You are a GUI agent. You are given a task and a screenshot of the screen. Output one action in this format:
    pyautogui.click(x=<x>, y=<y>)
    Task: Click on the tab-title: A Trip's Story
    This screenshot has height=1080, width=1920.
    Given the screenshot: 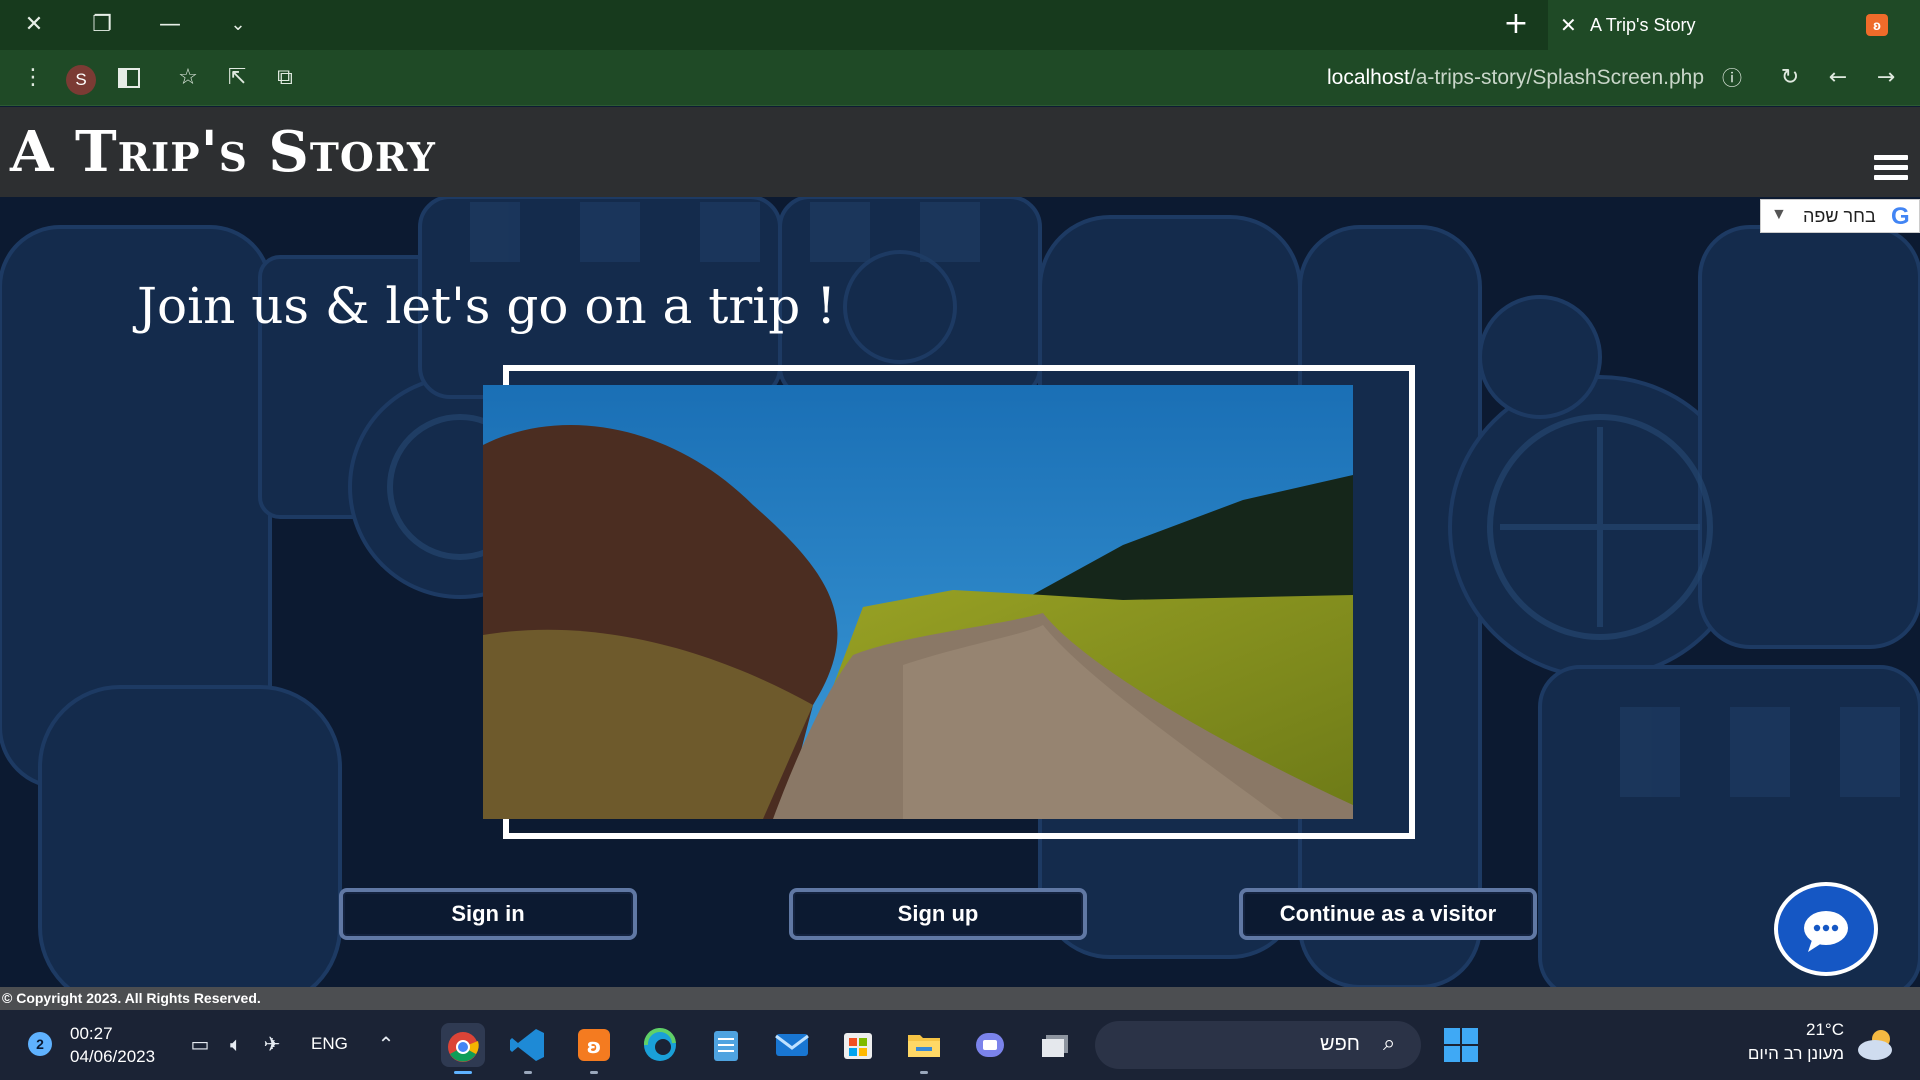 What is the action you would take?
    pyautogui.click(x=1643, y=25)
    